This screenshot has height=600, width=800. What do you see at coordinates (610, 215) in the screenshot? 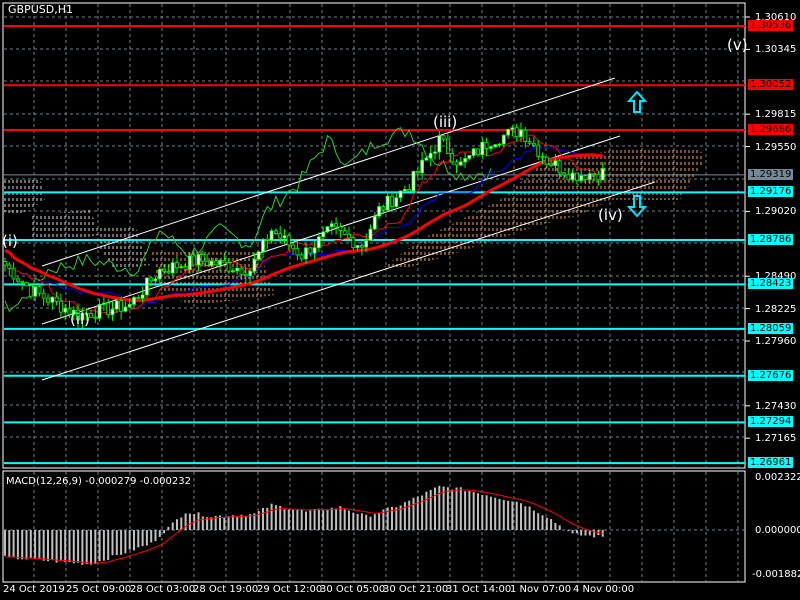
I see `wave-label-iv: (iv)` at bounding box center [610, 215].